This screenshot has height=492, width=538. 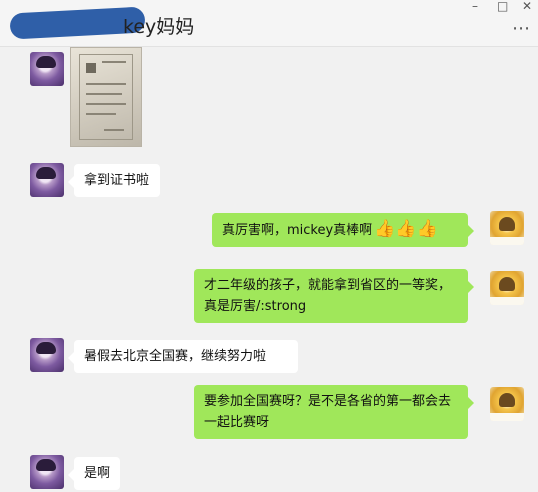 I want to click on received-message: 拿到证书啦, so click(x=114, y=180).